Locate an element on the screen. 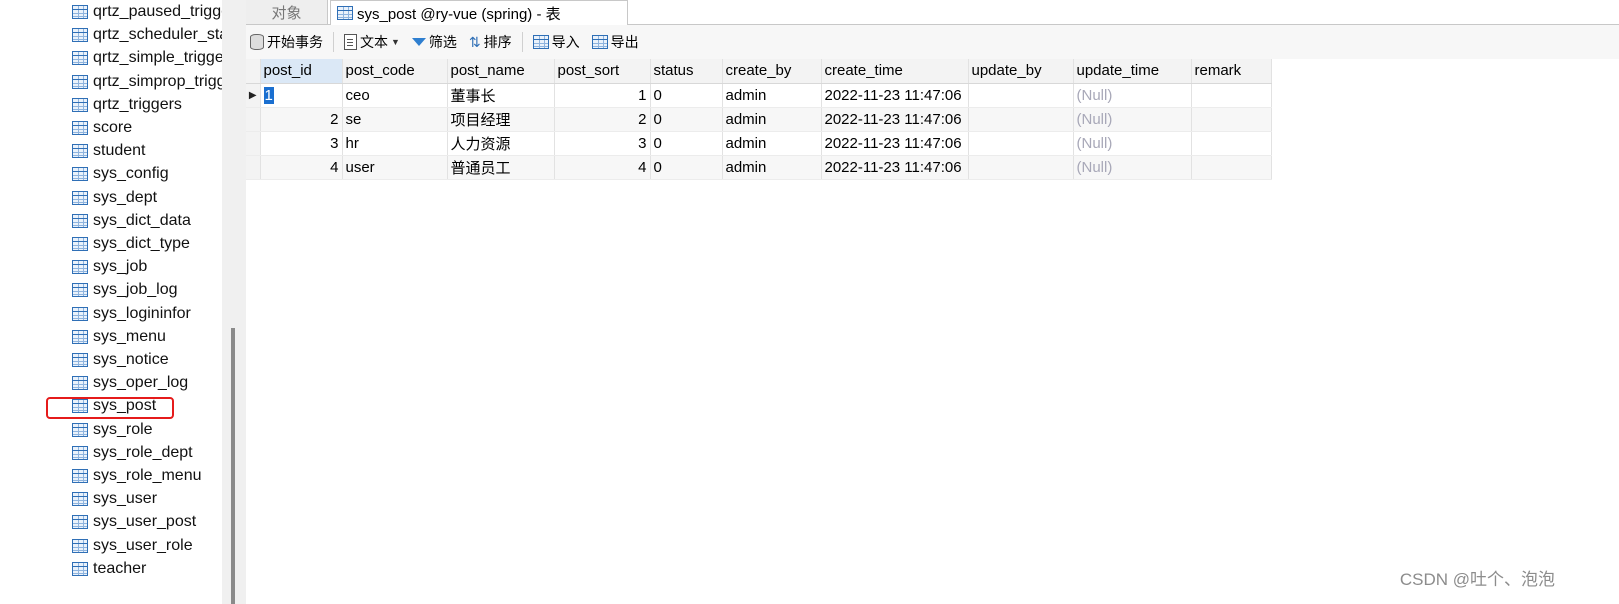  cell-post-code: user is located at coordinates (395, 167).